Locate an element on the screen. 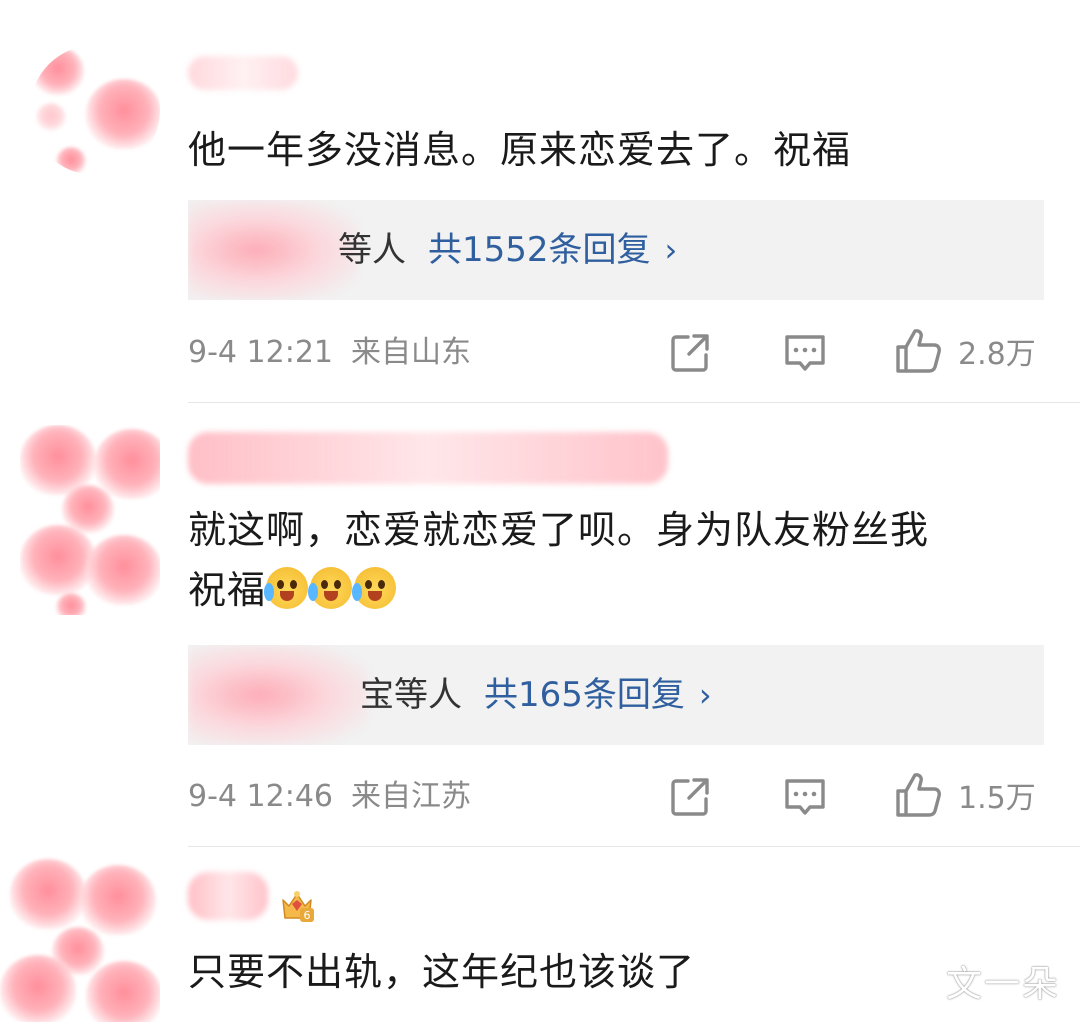 This screenshot has height=1022, width=1080. comment-text: 就这啊，恋爱就恋爱了呗。身为队友粉丝我 祝福 is located at coordinates (604, 560).